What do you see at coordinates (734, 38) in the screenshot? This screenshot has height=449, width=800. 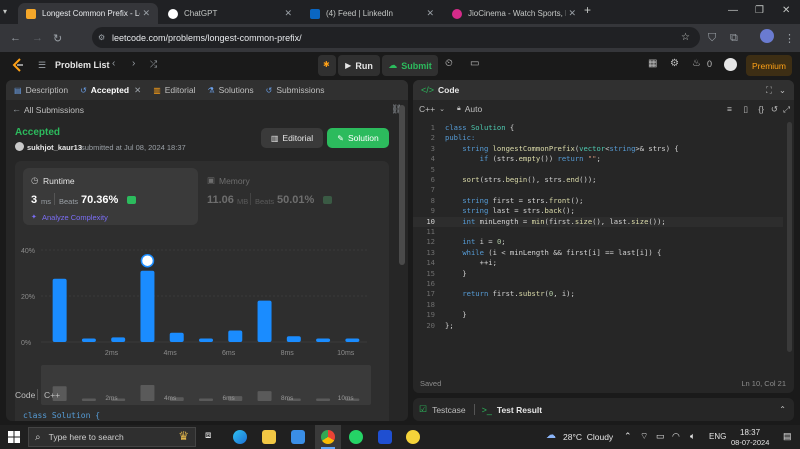 I see `extensions-icon: ⧉` at bounding box center [734, 38].